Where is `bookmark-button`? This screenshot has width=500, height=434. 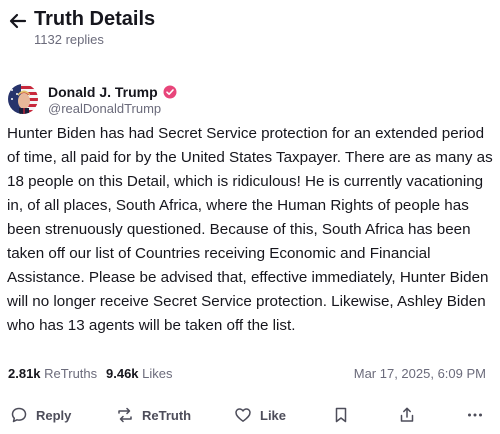 bookmark-button is located at coordinates (341, 415).